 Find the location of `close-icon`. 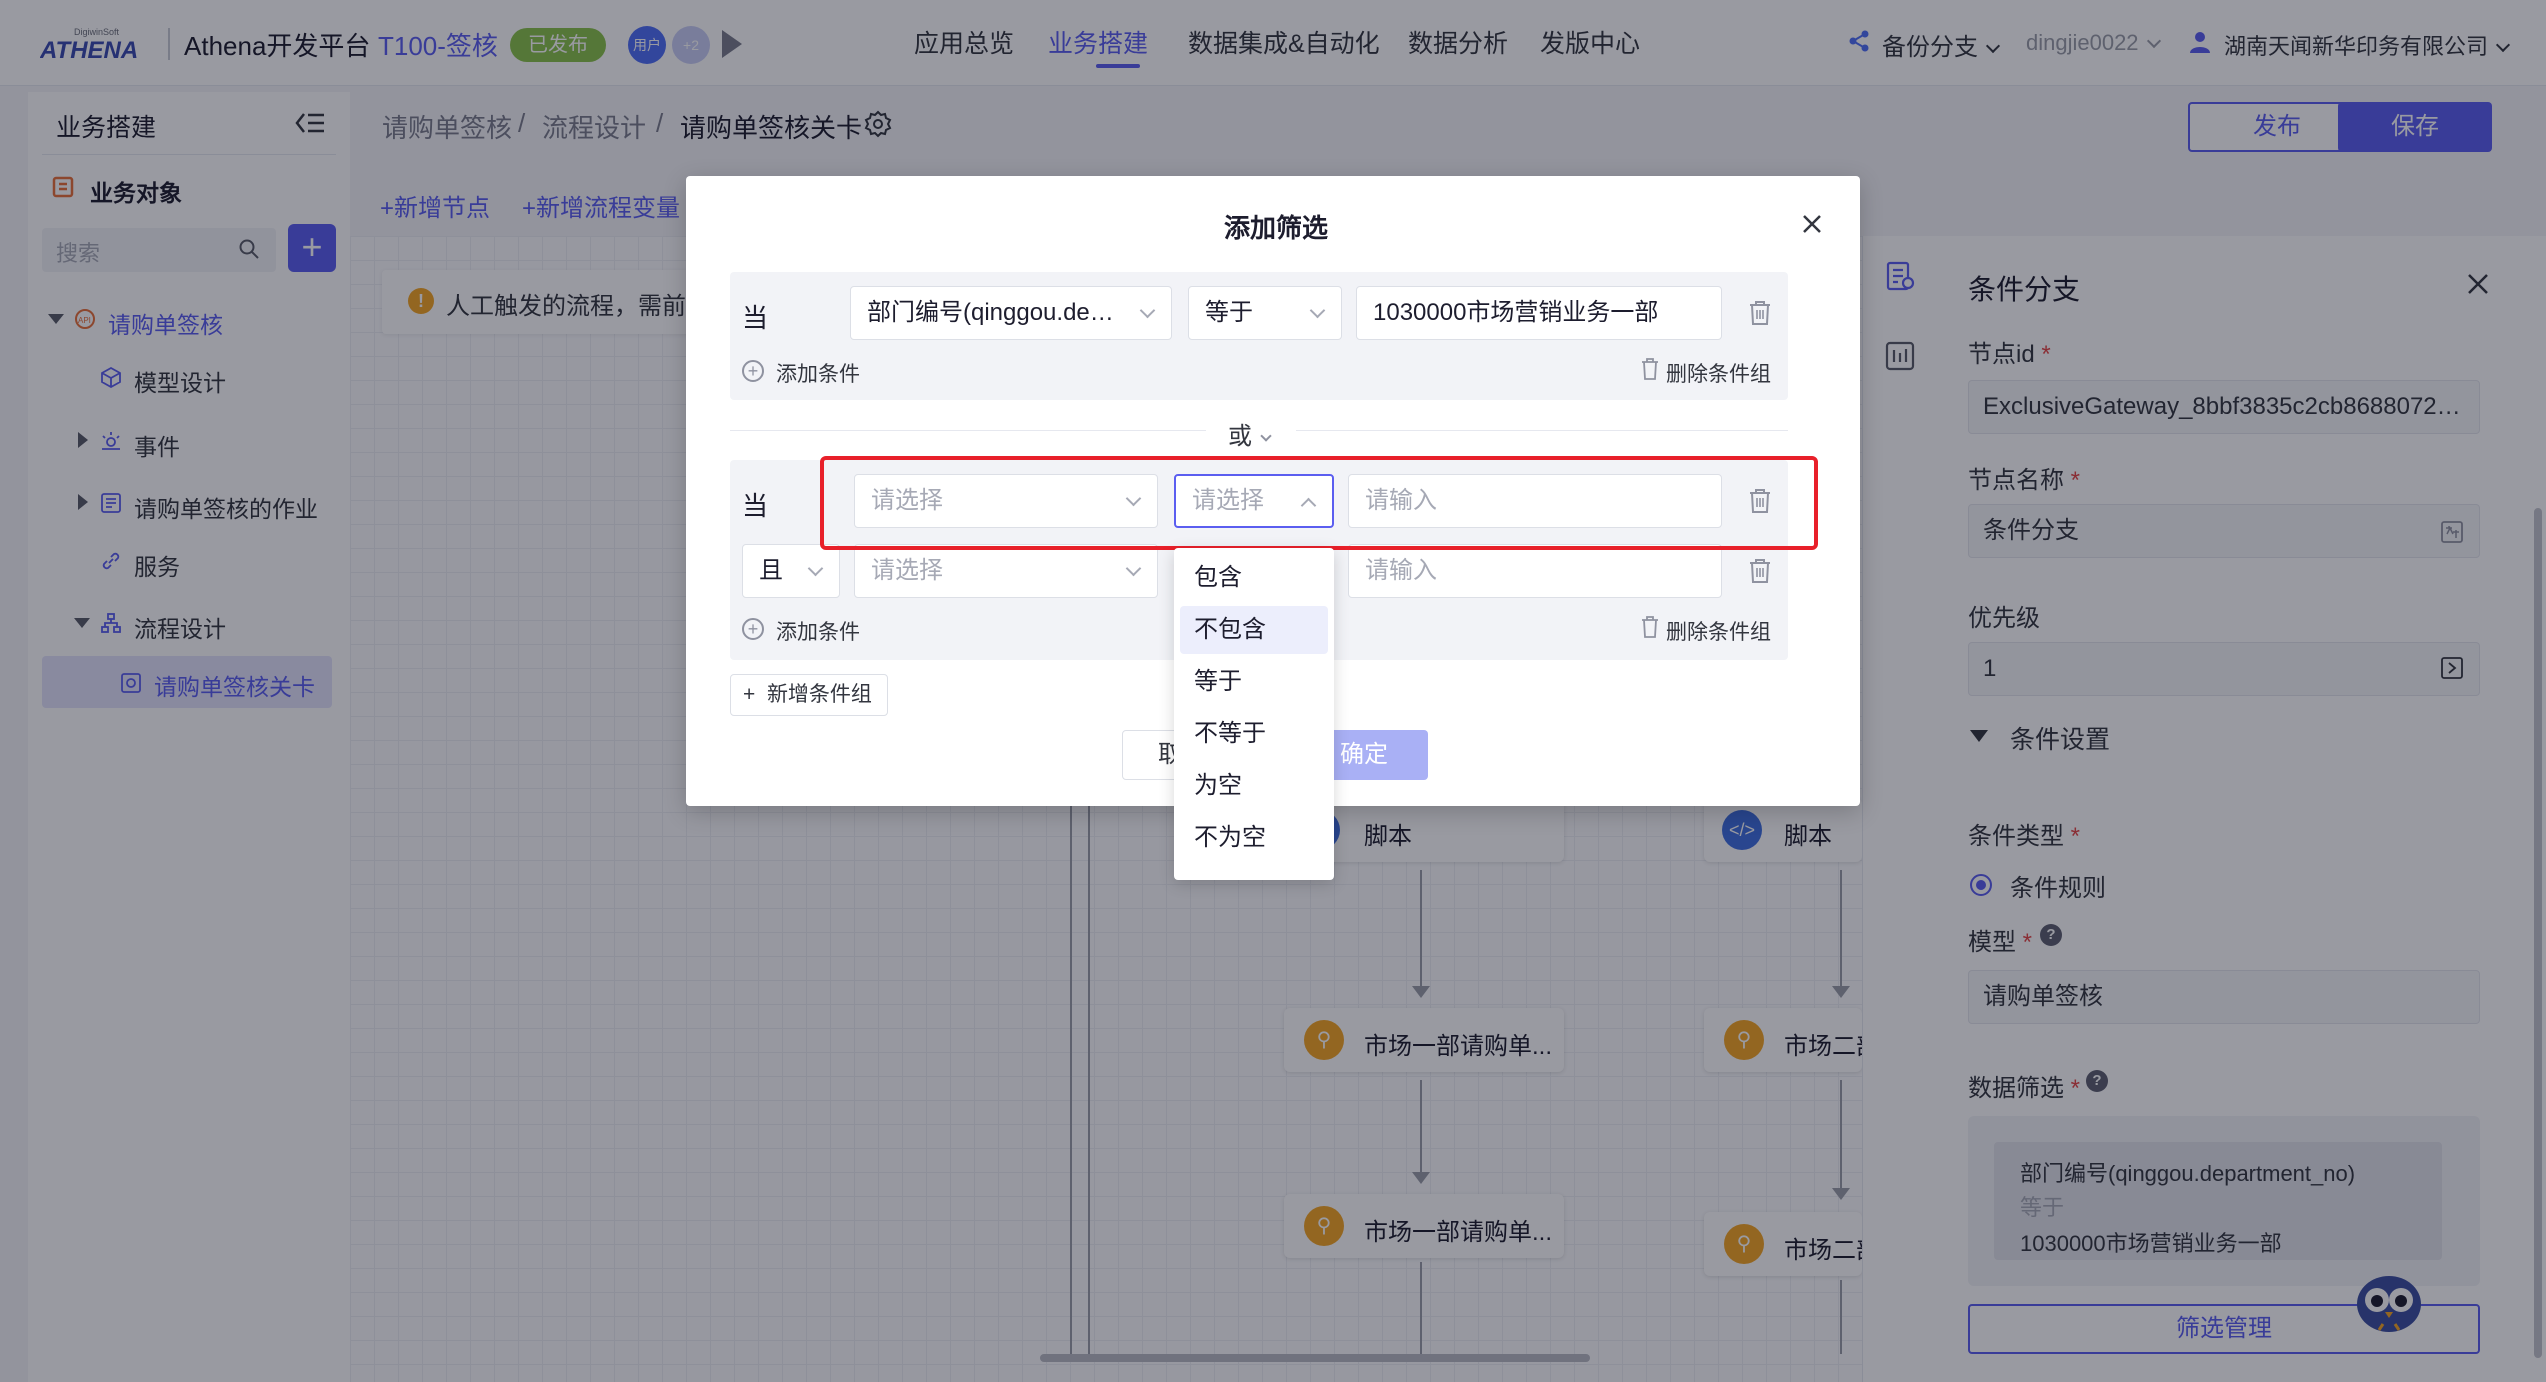

close-icon is located at coordinates (1812, 224).